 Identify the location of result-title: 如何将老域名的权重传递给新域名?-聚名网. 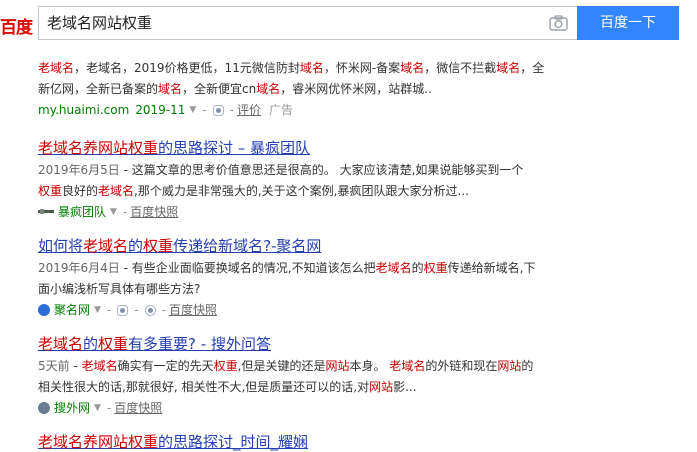
(363, 246).